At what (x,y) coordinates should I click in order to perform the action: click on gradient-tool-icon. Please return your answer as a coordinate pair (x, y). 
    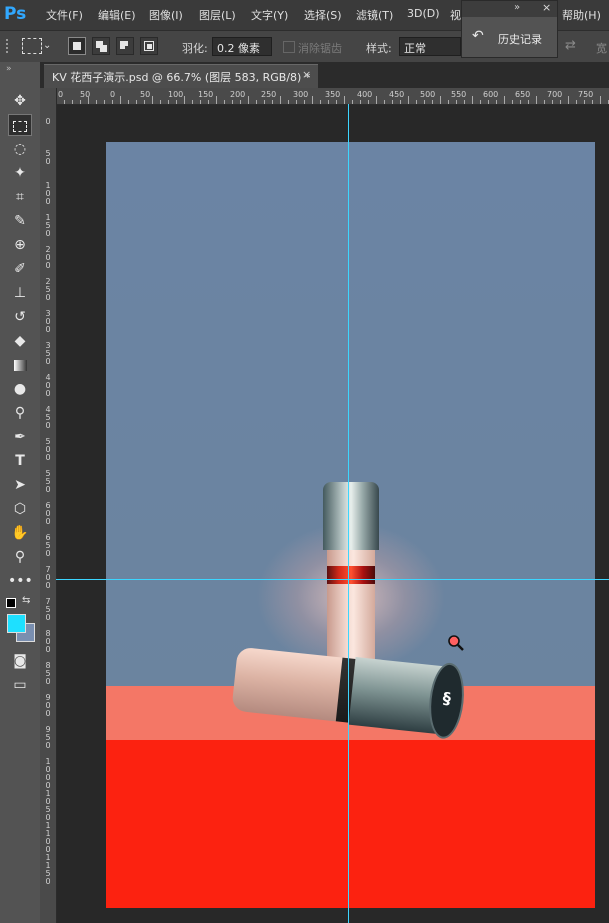
    Looking at the image, I should click on (20, 365).